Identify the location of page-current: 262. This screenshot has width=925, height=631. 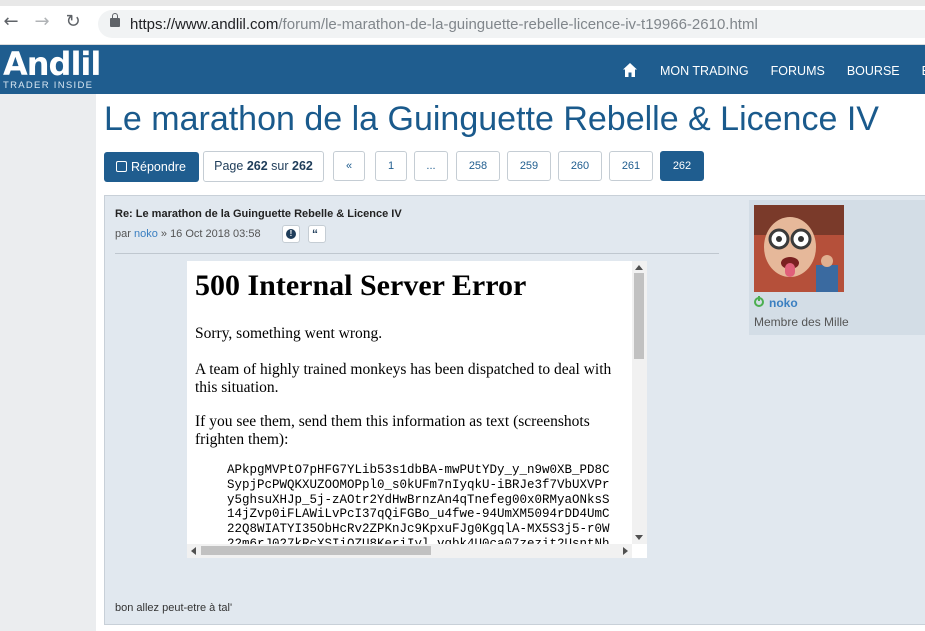
(257, 166).